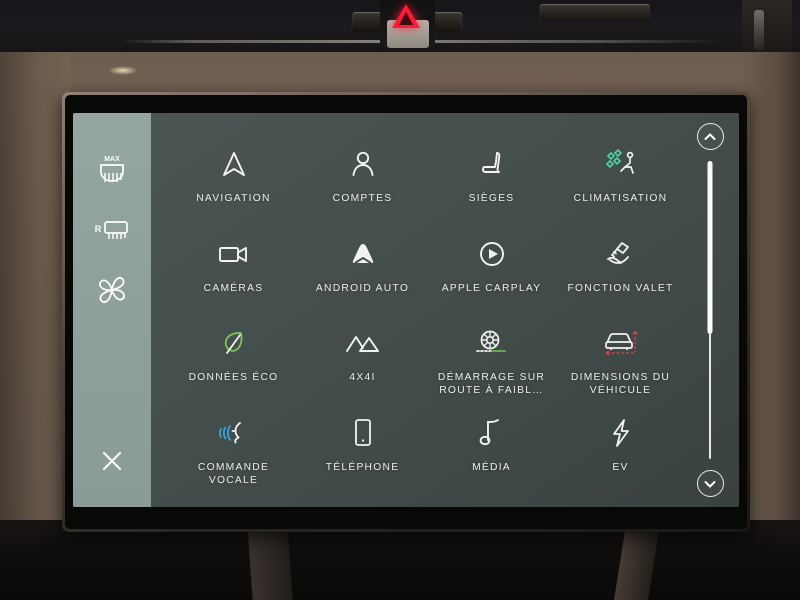 The image size is (800, 600). What do you see at coordinates (492, 343) in the screenshot?
I see `low-friction-launch-wheel-icon` at bounding box center [492, 343].